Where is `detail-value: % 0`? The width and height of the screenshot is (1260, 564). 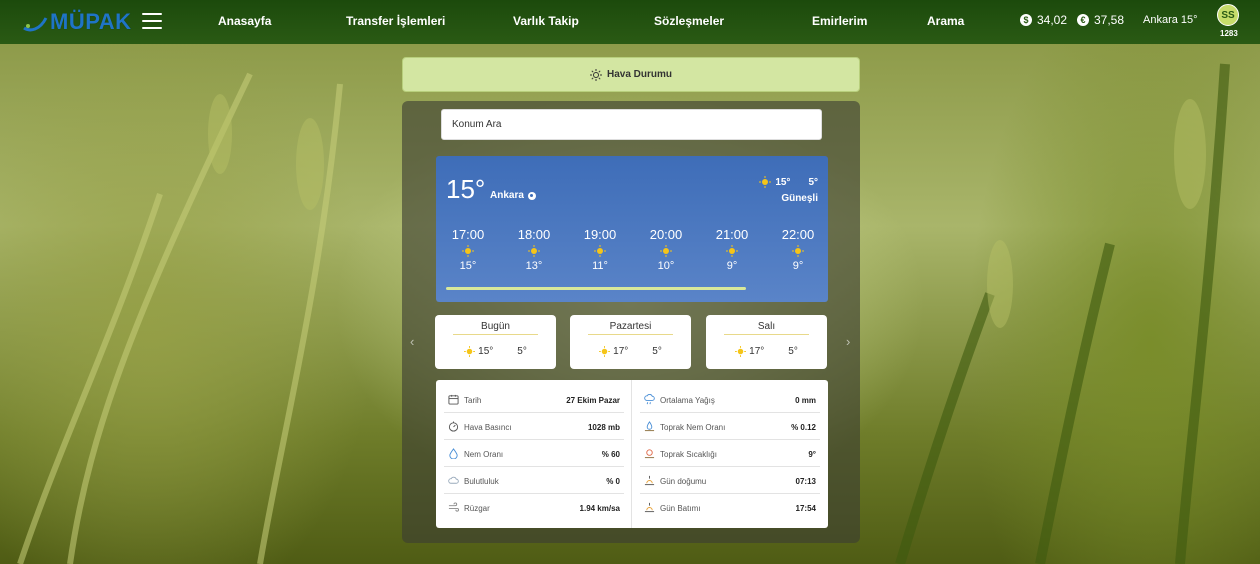
detail-value: % 0 is located at coordinates (613, 481).